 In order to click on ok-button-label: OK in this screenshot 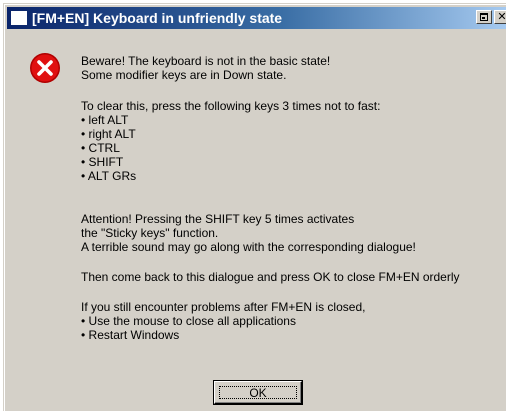, I will do `click(258, 393)`.